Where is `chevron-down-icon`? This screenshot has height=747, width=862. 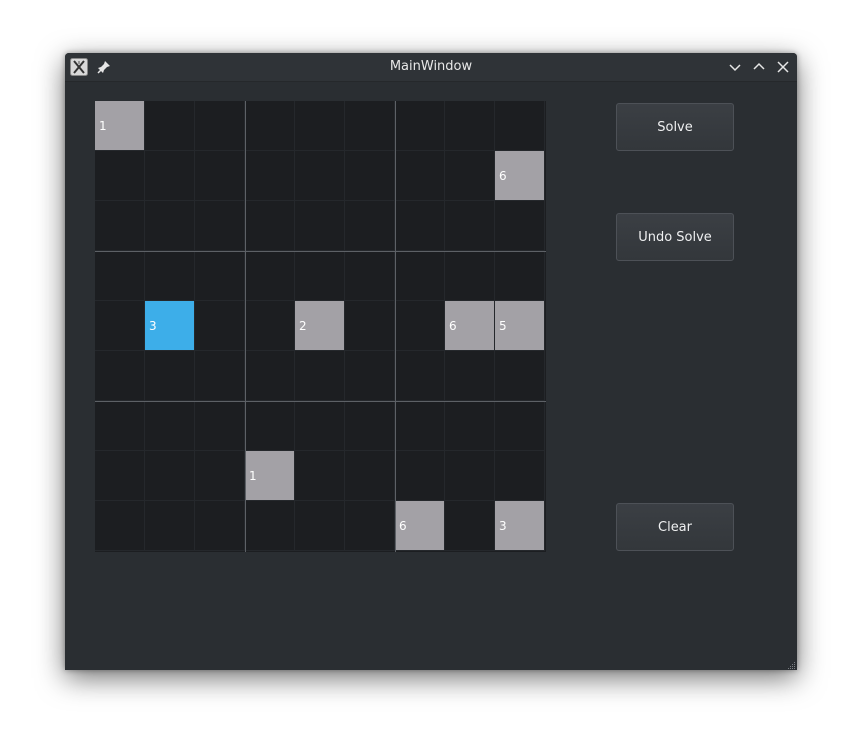
chevron-down-icon is located at coordinates (735, 67).